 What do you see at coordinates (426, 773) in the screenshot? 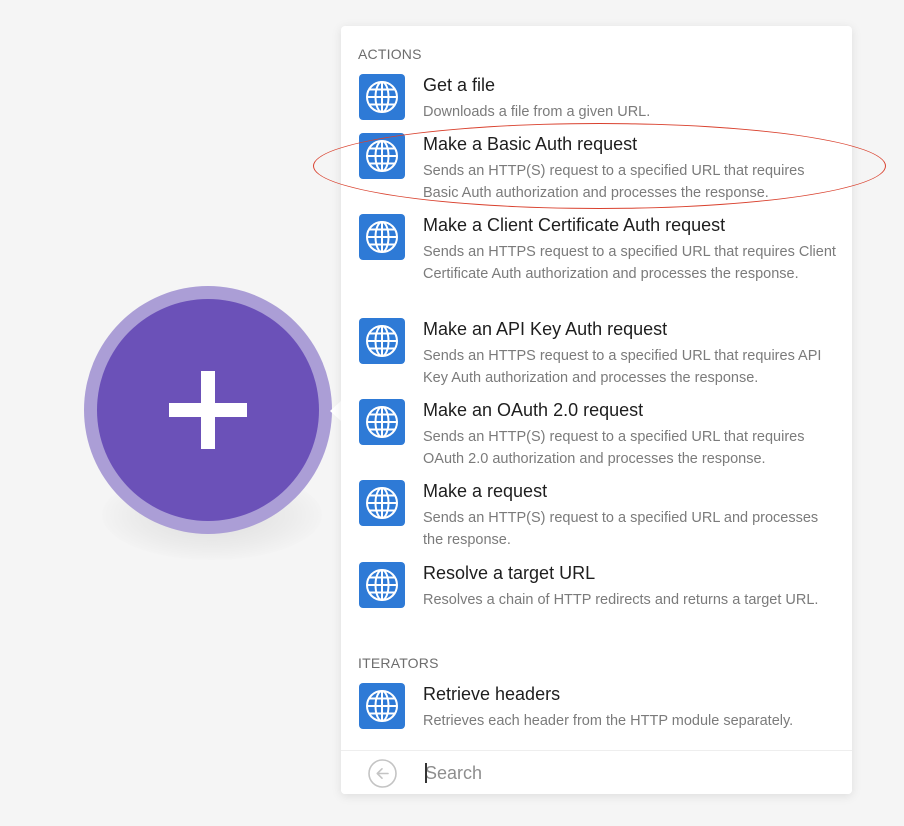
I see `text-caret` at bounding box center [426, 773].